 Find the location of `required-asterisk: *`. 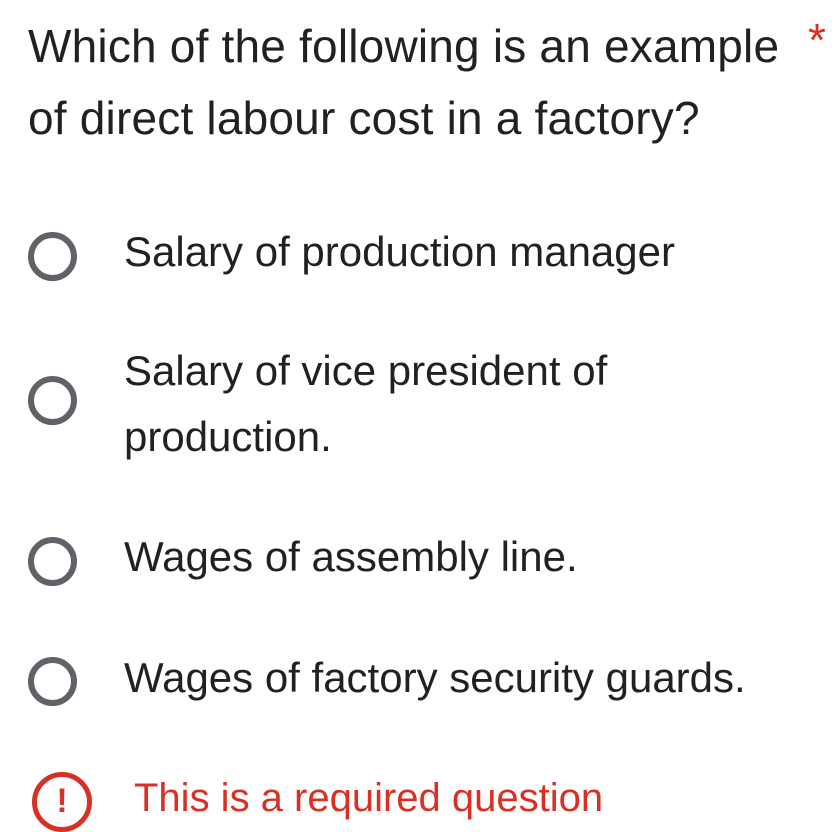

required-asterisk: * is located at coordinates (817, 40).